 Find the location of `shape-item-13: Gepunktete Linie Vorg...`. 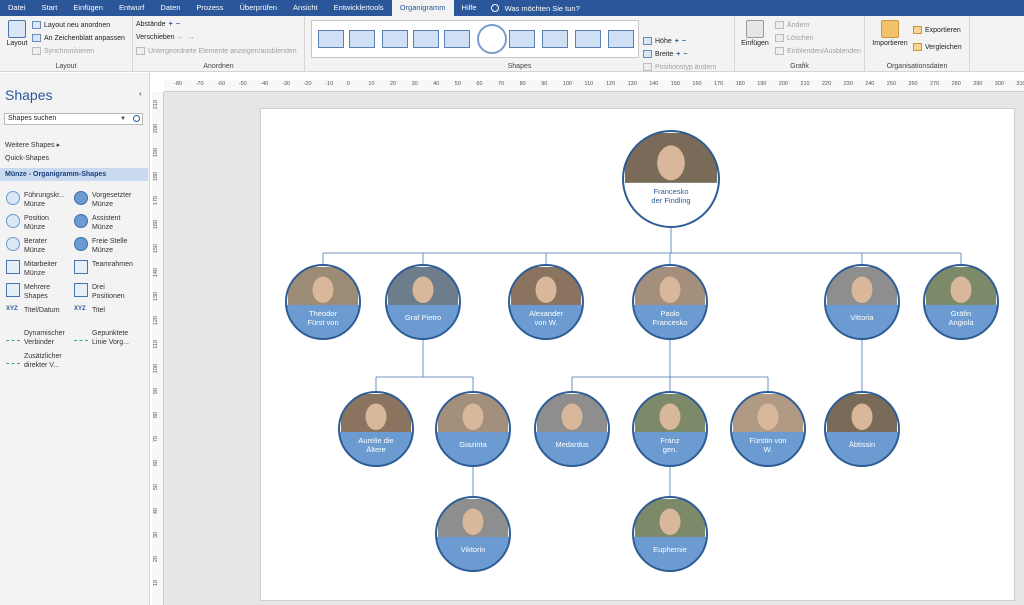

shape-item-13: Gepunktete Linie Vorg... is located at coordinates (101, 338).